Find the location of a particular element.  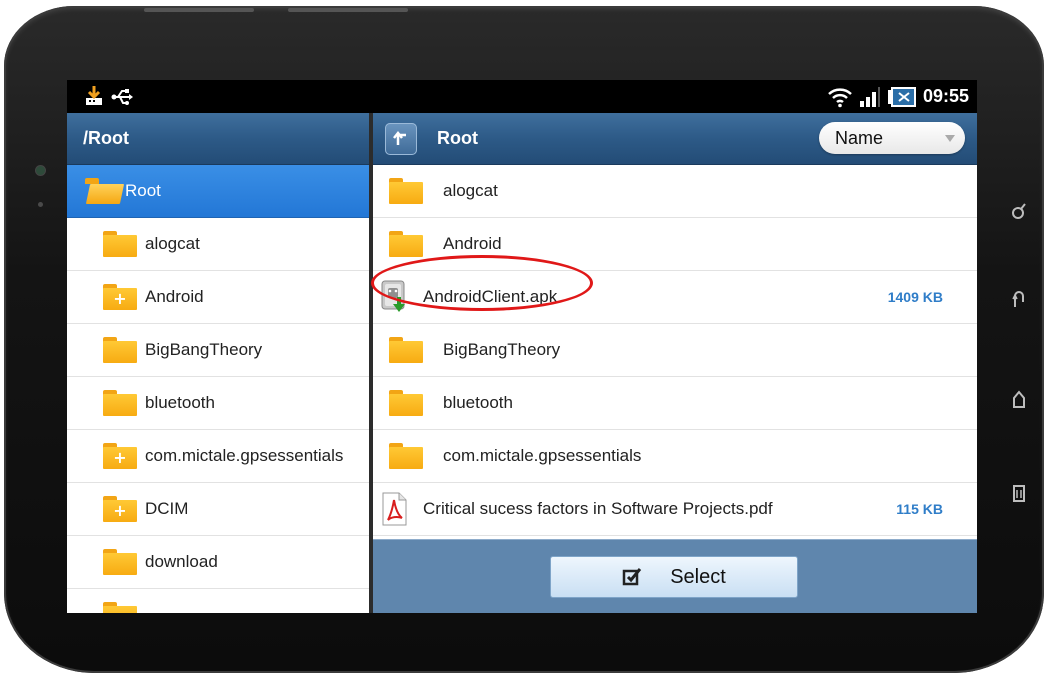

tree-item-label: alogcat is located at coordinates (172, 243).